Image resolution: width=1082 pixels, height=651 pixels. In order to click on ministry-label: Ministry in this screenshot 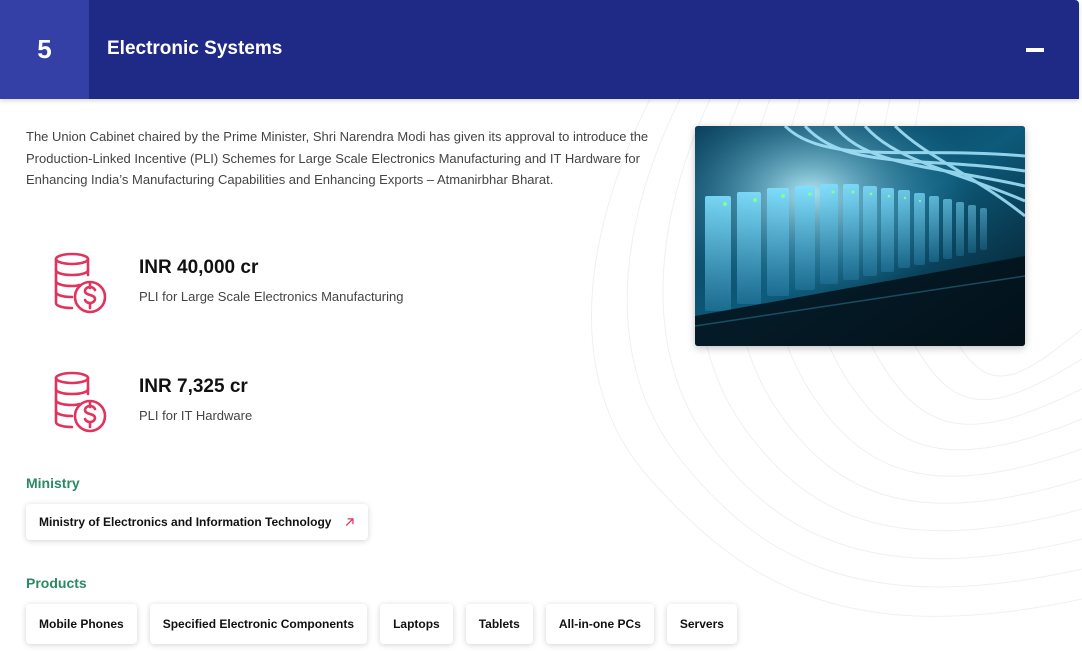, I will do `click(53, 483)`.